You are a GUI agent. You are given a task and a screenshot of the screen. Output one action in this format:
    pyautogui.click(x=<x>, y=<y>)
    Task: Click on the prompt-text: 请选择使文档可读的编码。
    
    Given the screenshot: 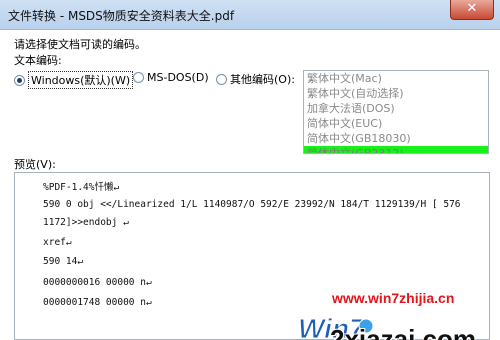 What is the action you would take?
    pyautogui.click(x=80, y=44)
    